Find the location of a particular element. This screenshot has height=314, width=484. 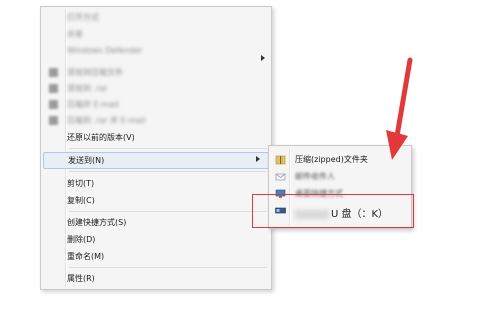

send-to-mail: 邮件收件人 is located at coordinates (340, 176).